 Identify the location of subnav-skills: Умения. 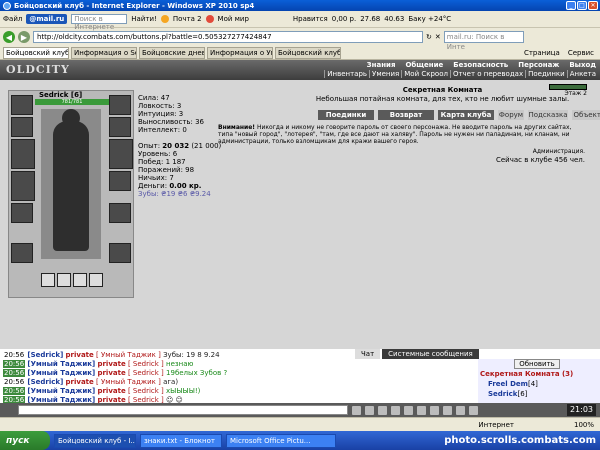
(384, 74).